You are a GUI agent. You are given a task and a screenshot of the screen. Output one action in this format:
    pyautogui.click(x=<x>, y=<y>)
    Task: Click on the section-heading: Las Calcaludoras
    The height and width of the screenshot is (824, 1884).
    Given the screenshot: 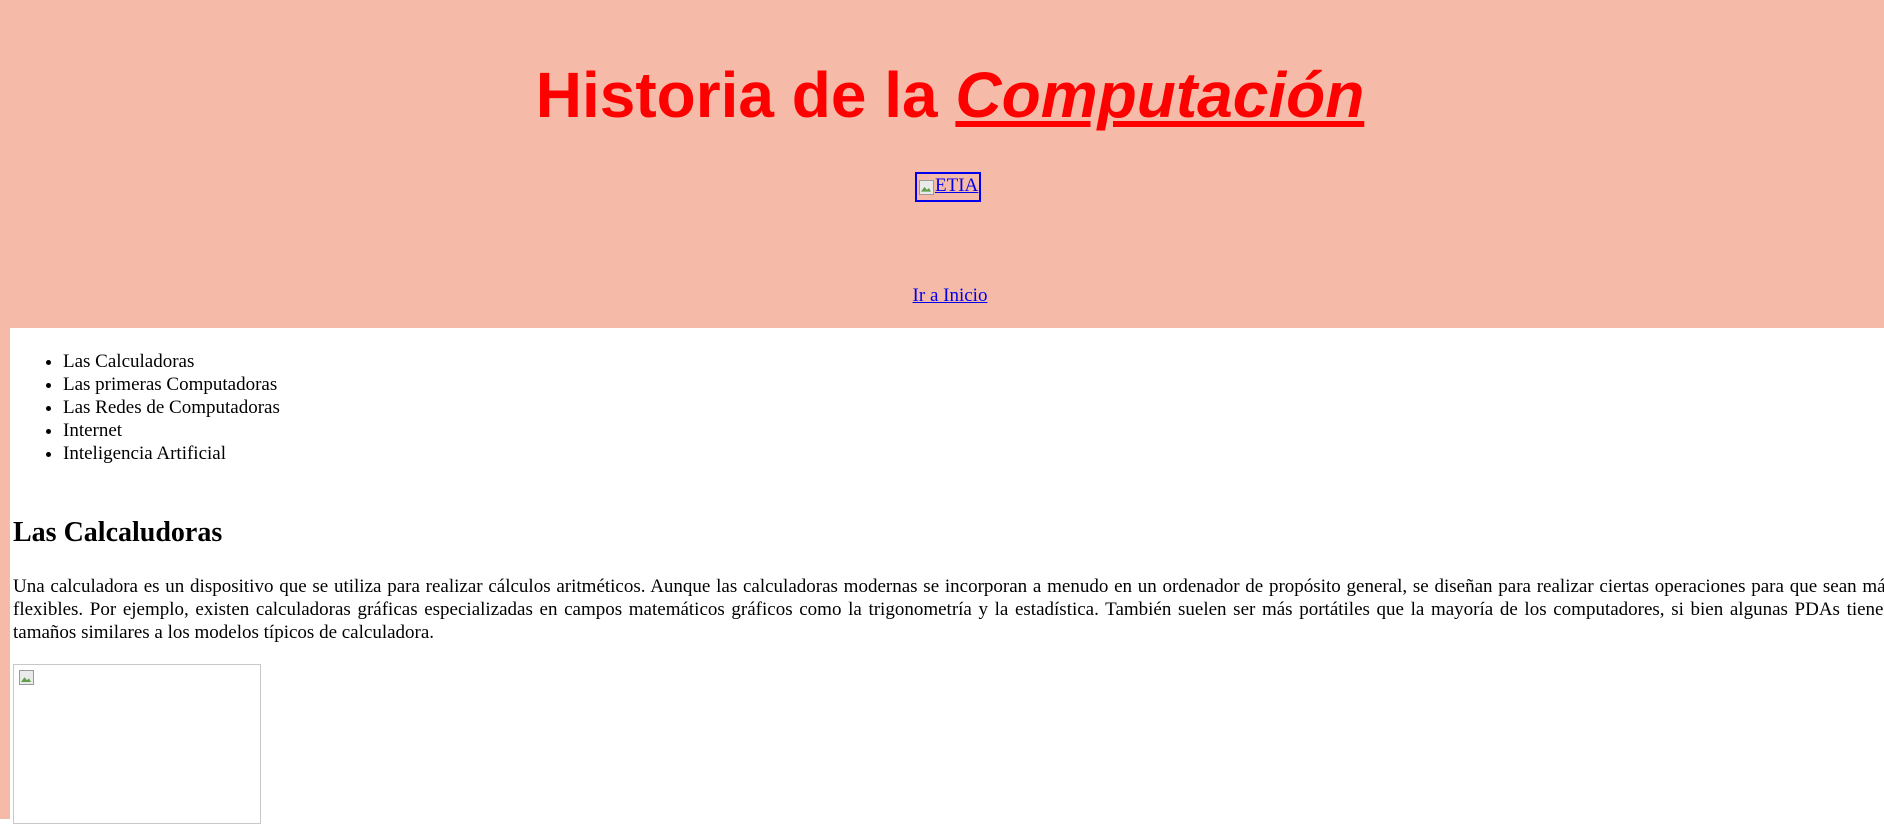 What is the action you would take?
    pyautogui.click(x=118, y=532)
    